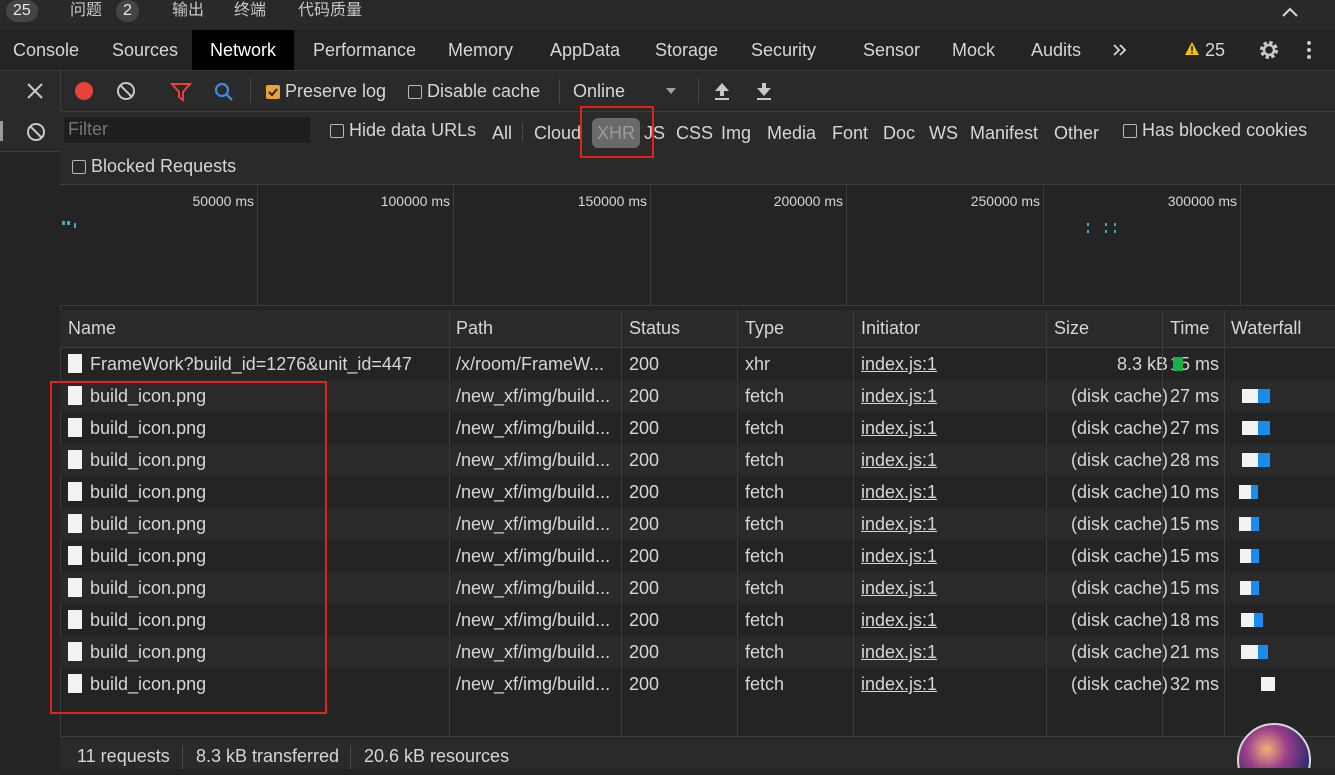 The height and width of the screenshot is (775, 1335). What do you see at coordinates (250, 11) in the screenshot?
I see `terminal-tab: 终端` at bounding box center [250, 11].